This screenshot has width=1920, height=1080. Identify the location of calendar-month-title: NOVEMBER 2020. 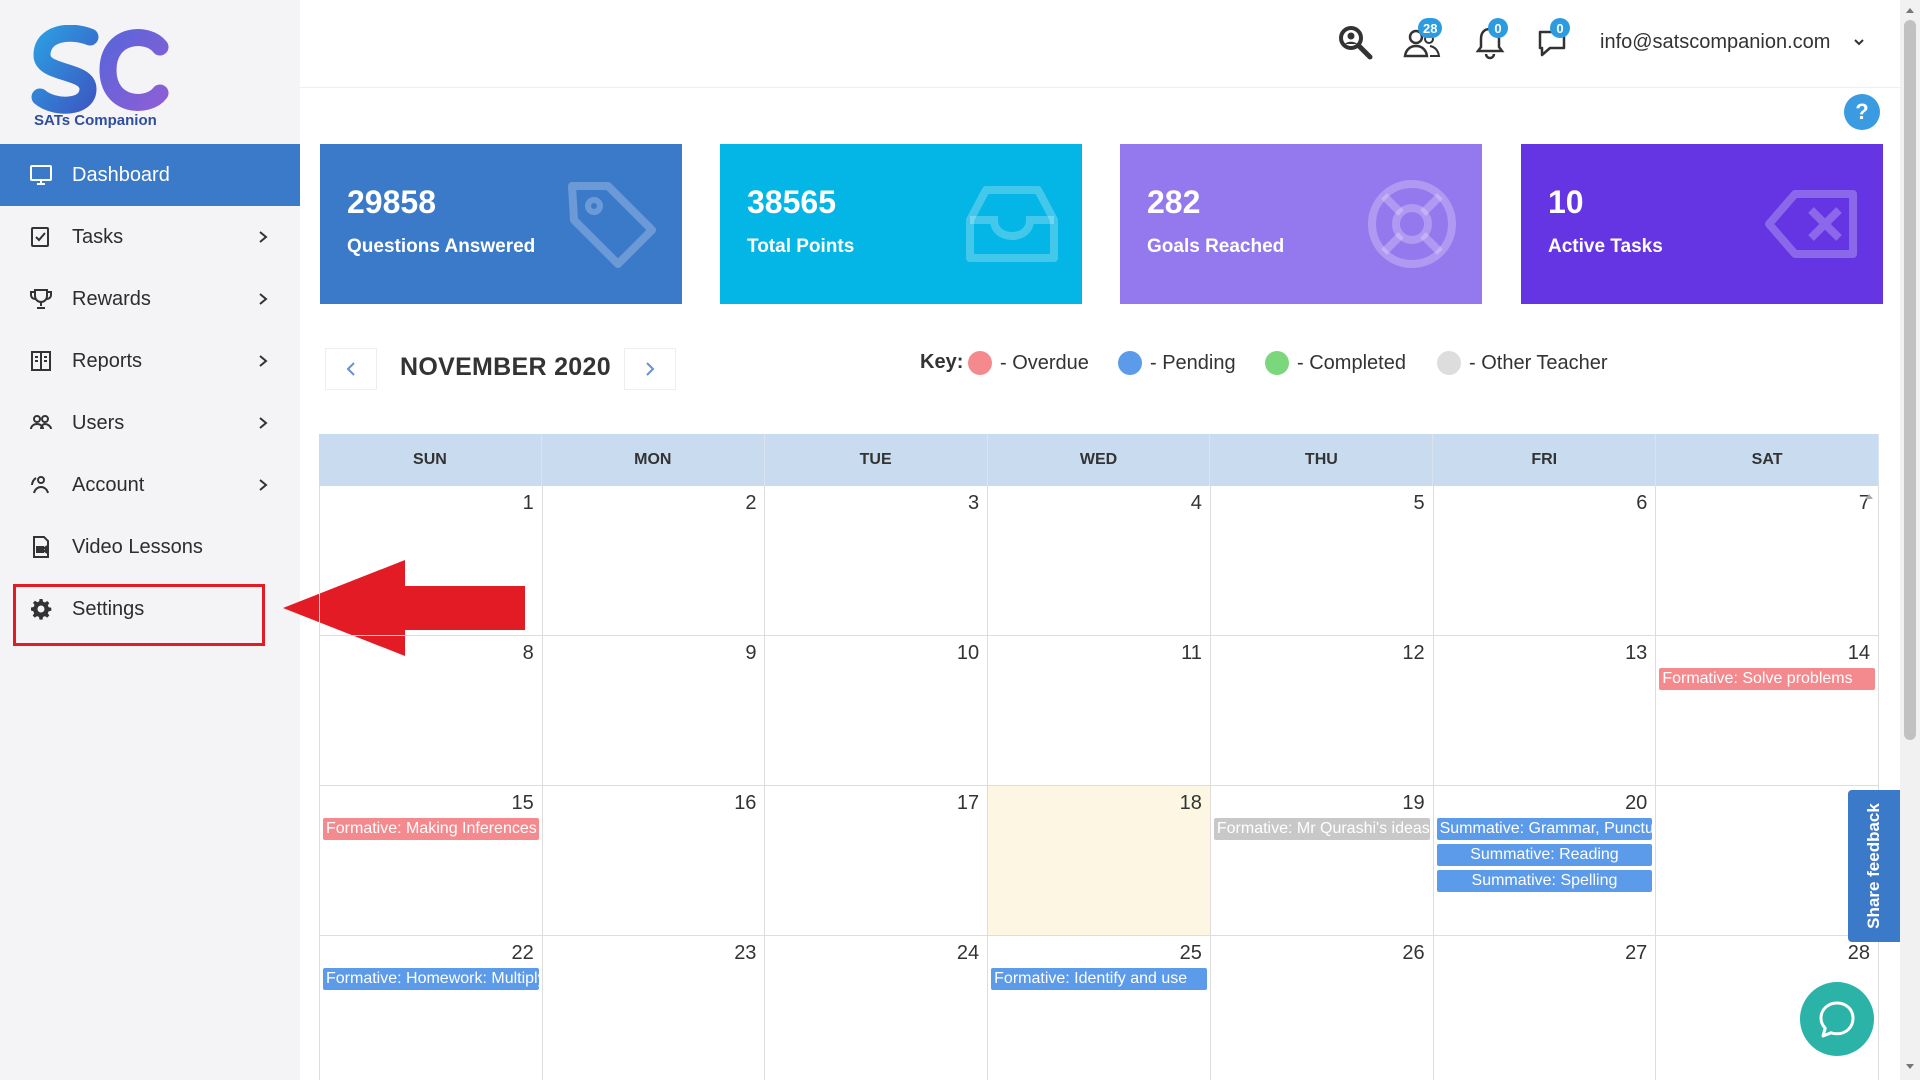
(505, 367).